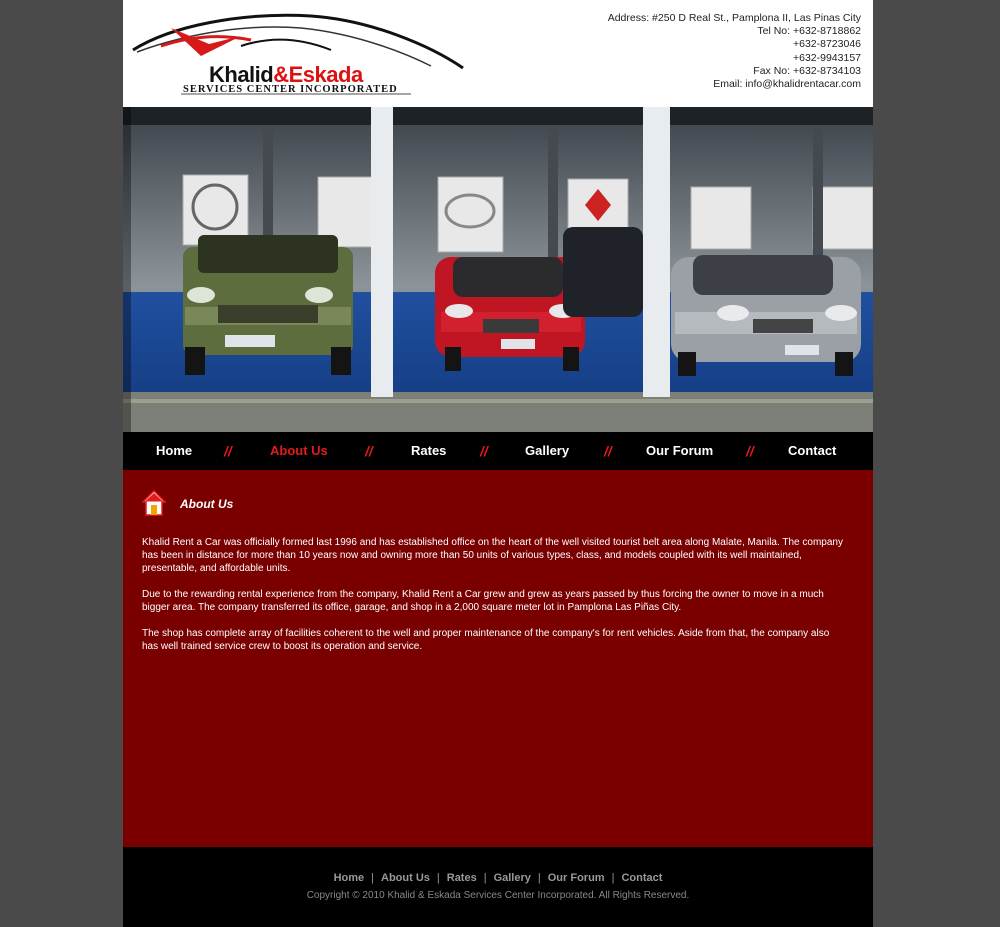  What do you see at coordinates (299, 450) in the screenshot?
I see `nav-about-us: About Us` at bounding box center [299, 450].